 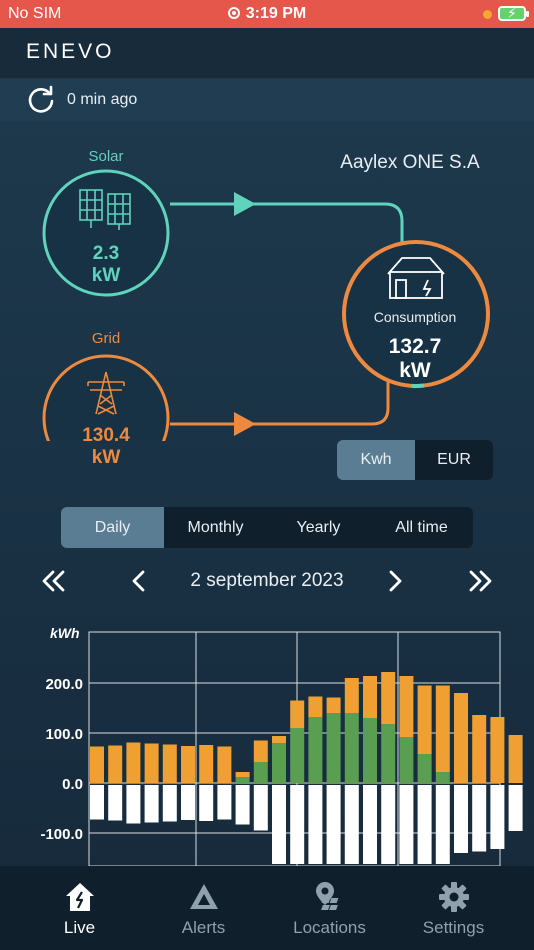 I want to click on status-bar: No SIM 3:19 PM ⚡, so click(x=267, y=14).